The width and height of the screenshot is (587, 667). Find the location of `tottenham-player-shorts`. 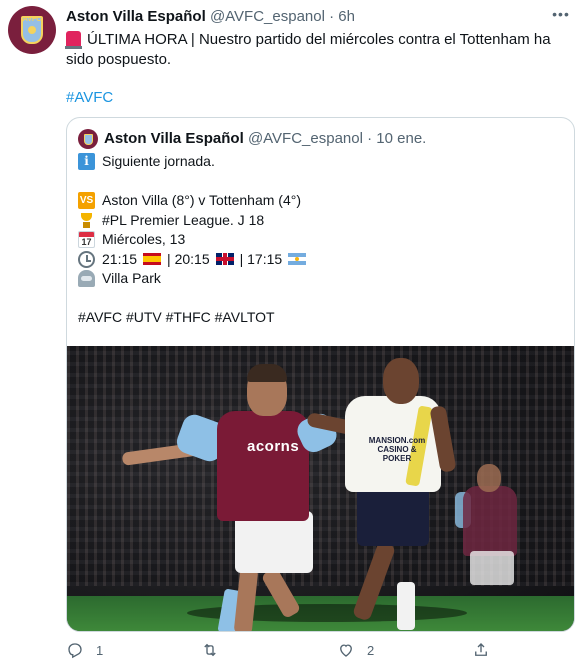

tottenham-player-shorts is located at coordinates (393, 516).